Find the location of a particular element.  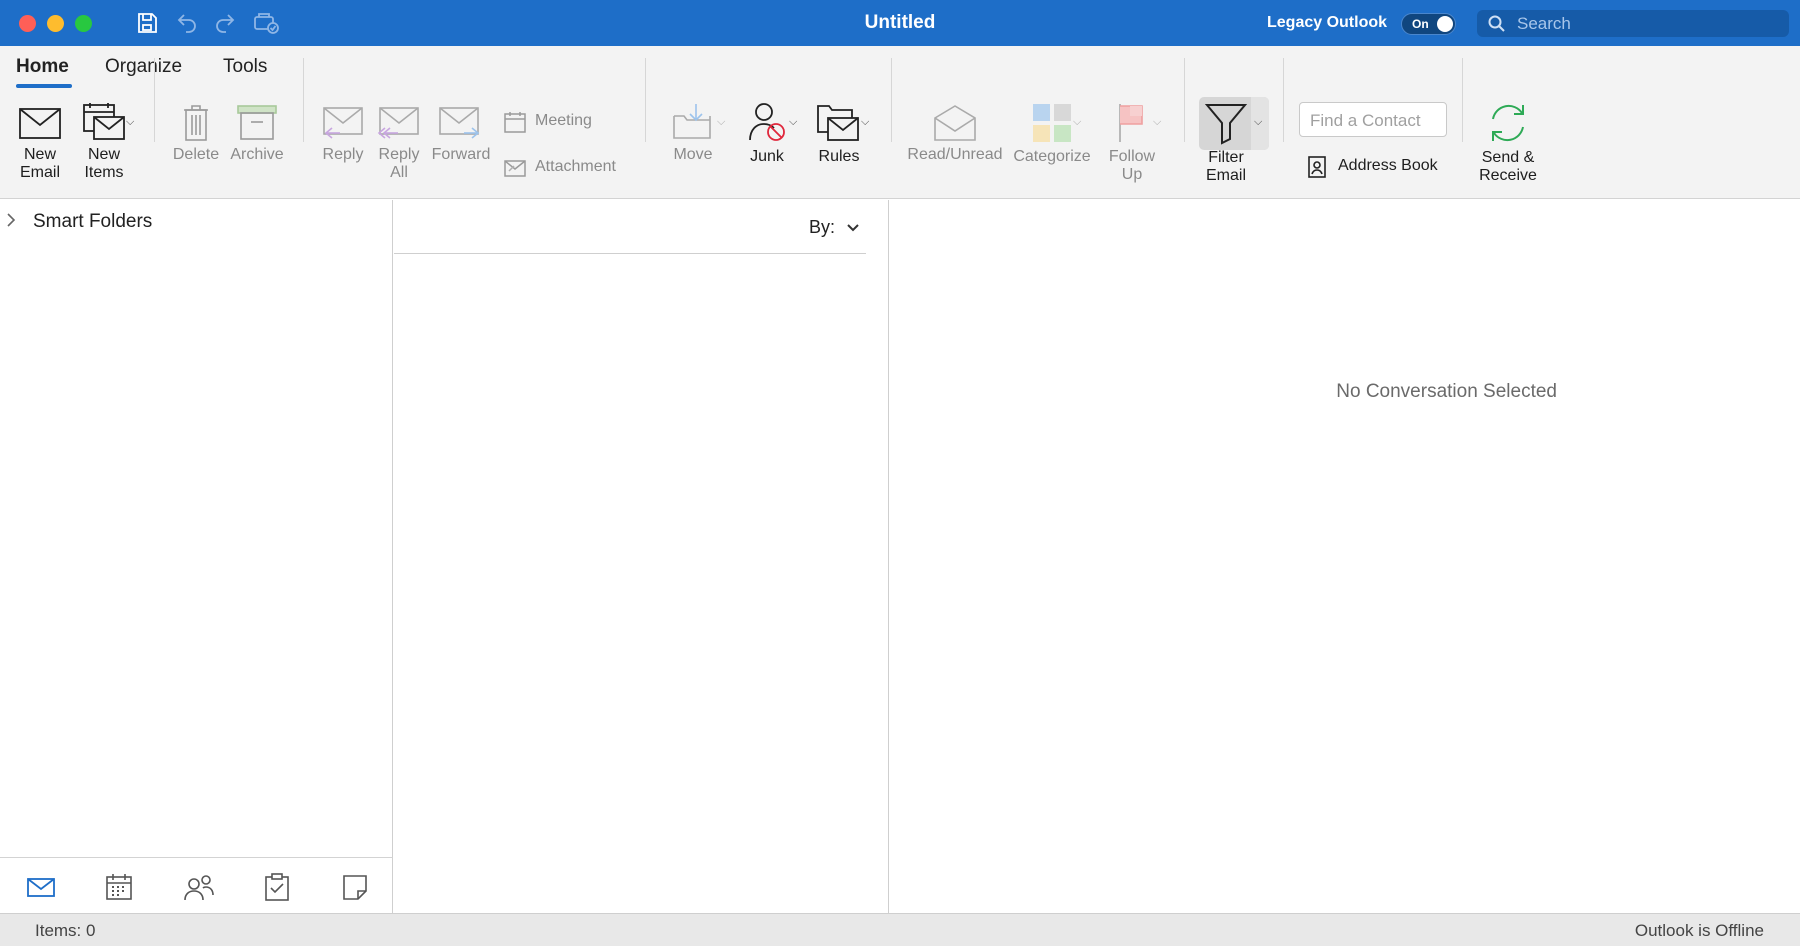

delete-label: Delete is located at coordinates (196, 154).